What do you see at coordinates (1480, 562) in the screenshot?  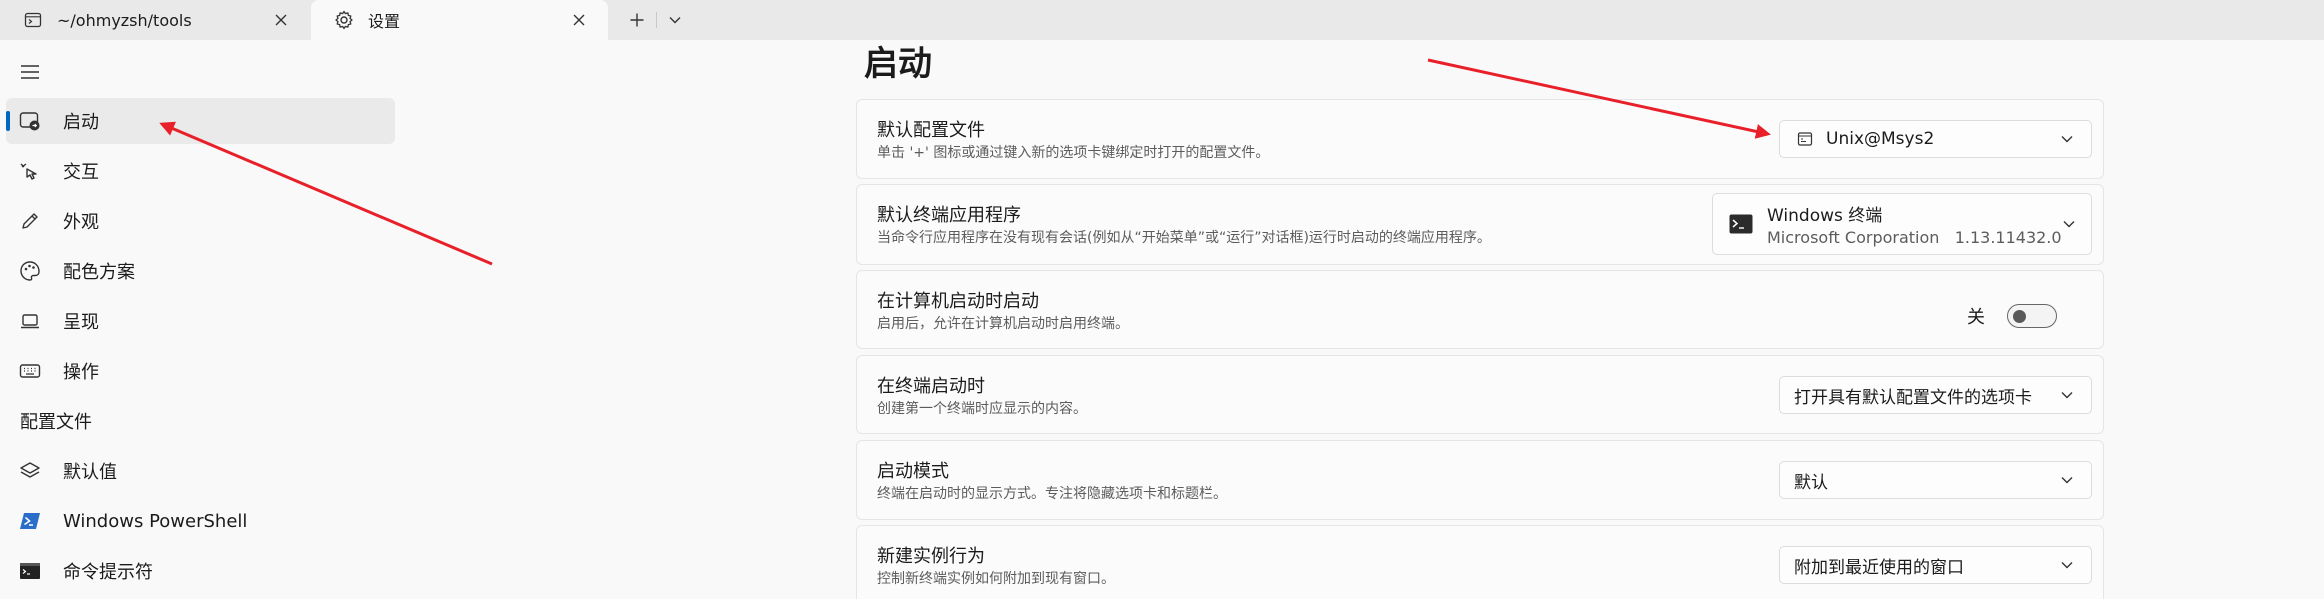 I see `setting-card-new-instance-behavior: 新建实例行为 控制新终端实例如何附加到现有窗口。 附加到最近使用的窗口` at bounding box center [1480, 562].